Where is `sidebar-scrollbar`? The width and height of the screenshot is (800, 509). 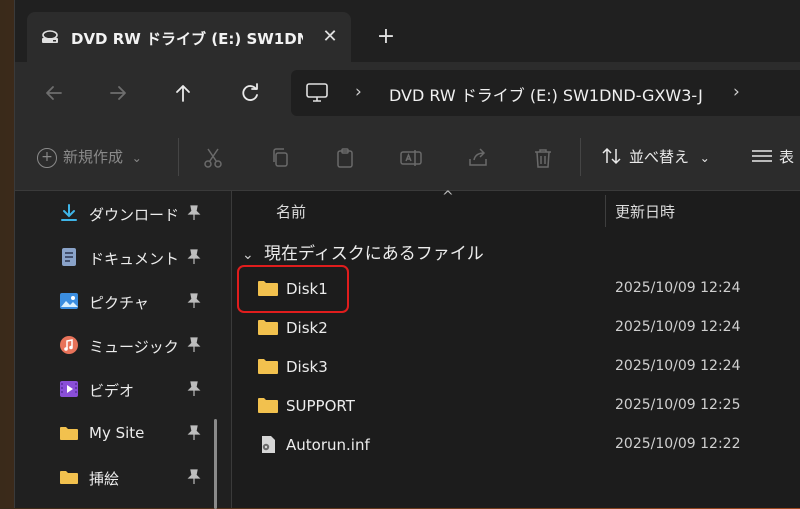
sidebar-scrollbar is located at coordinates (215, 464).